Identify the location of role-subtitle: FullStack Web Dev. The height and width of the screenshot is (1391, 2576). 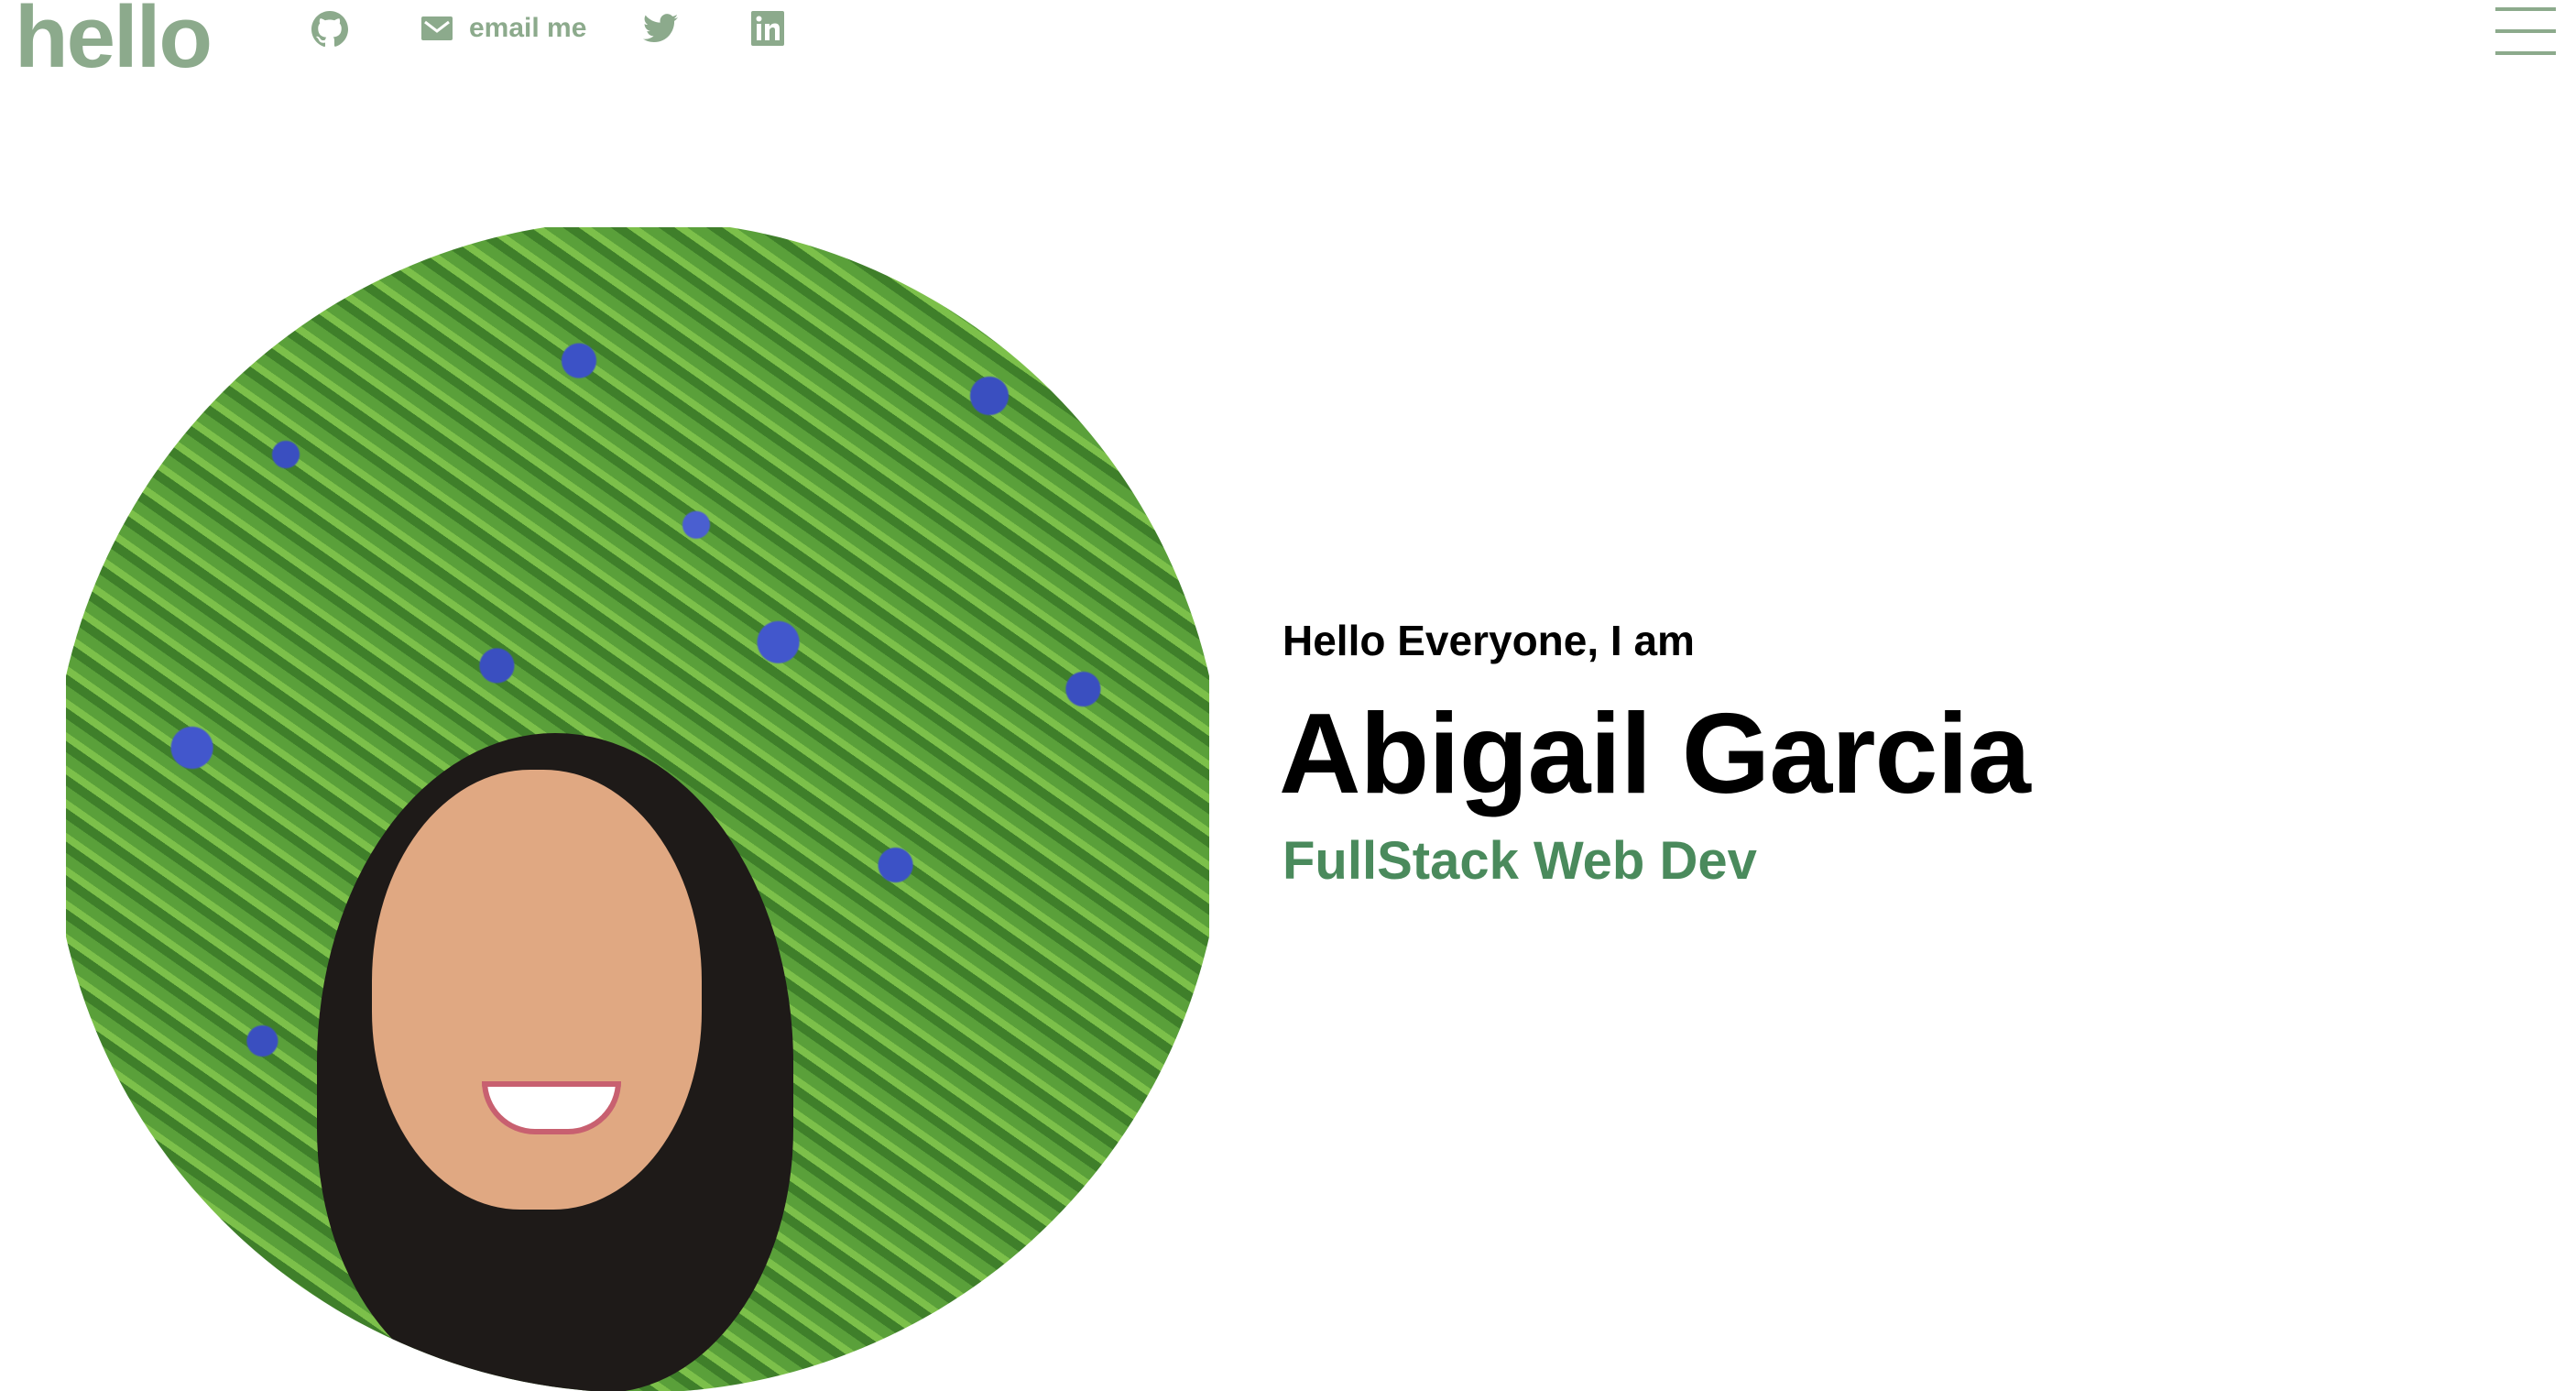
(1520, 861).